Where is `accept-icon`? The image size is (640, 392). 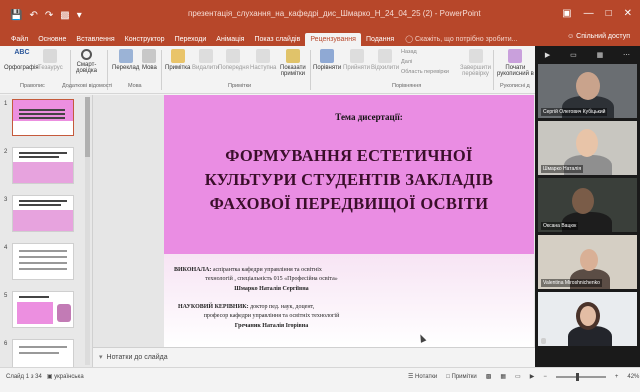 accept-icon is located at coordinates (356, 56).